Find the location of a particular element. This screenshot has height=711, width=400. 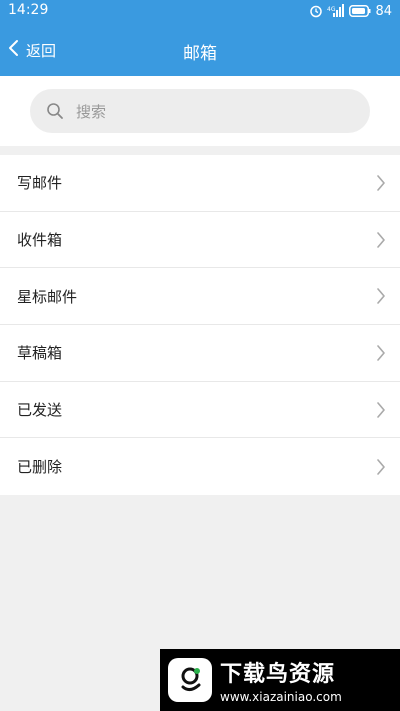

status-icons: 4G 84 is located at coordinates (350, 11).